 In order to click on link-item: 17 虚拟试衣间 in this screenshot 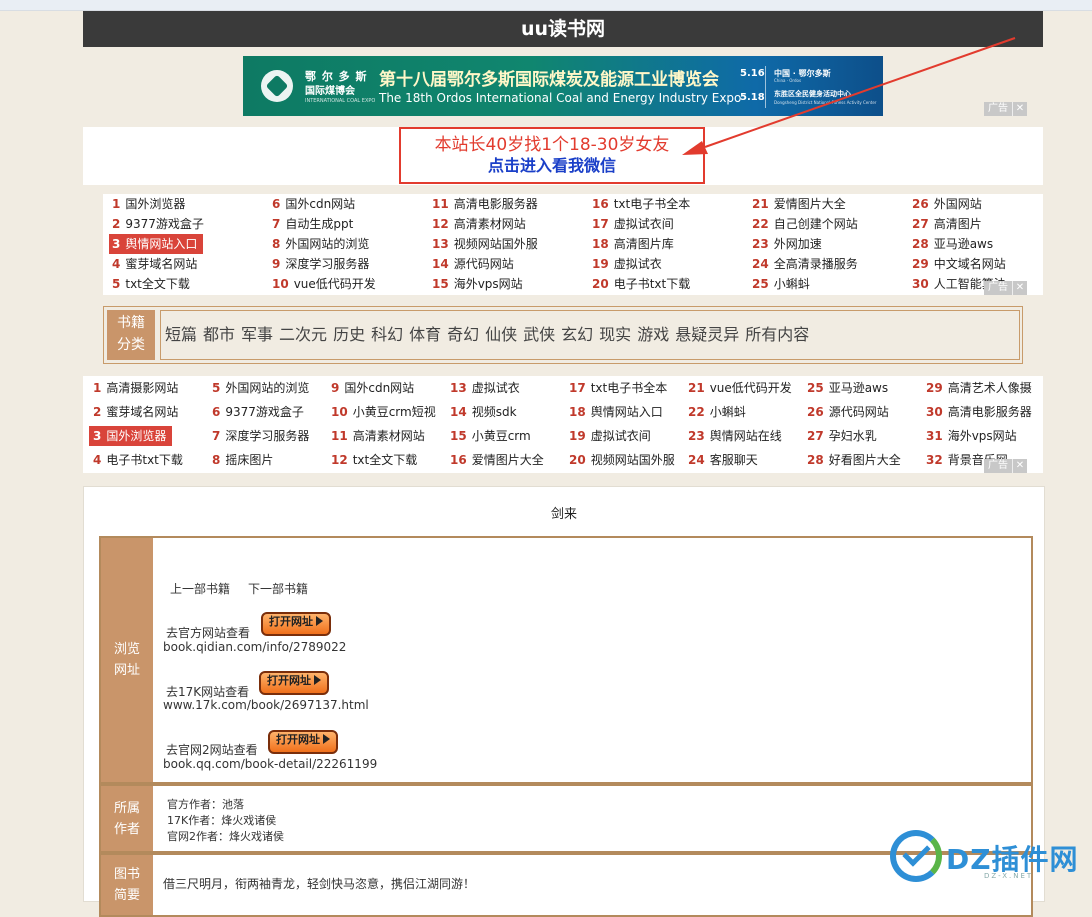, I will do `click(633, 224)`.